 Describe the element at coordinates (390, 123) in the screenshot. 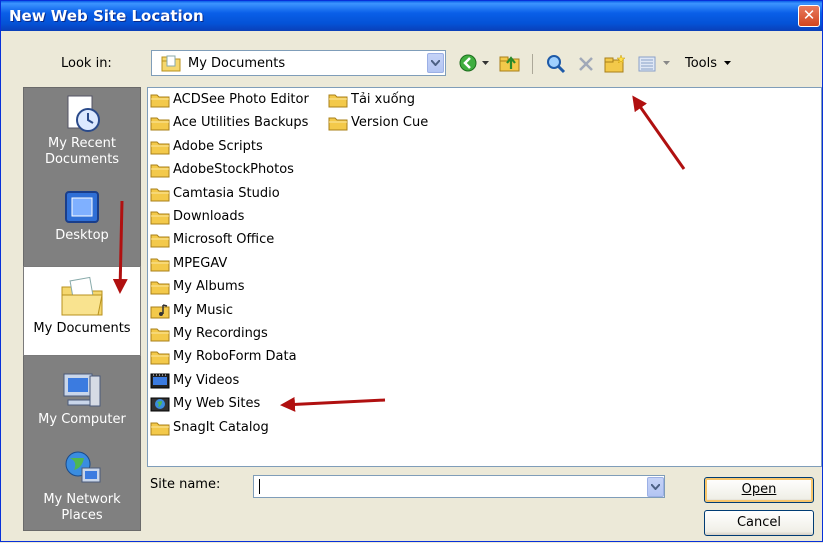

I see `list-item-label: Version Cue` at that location.